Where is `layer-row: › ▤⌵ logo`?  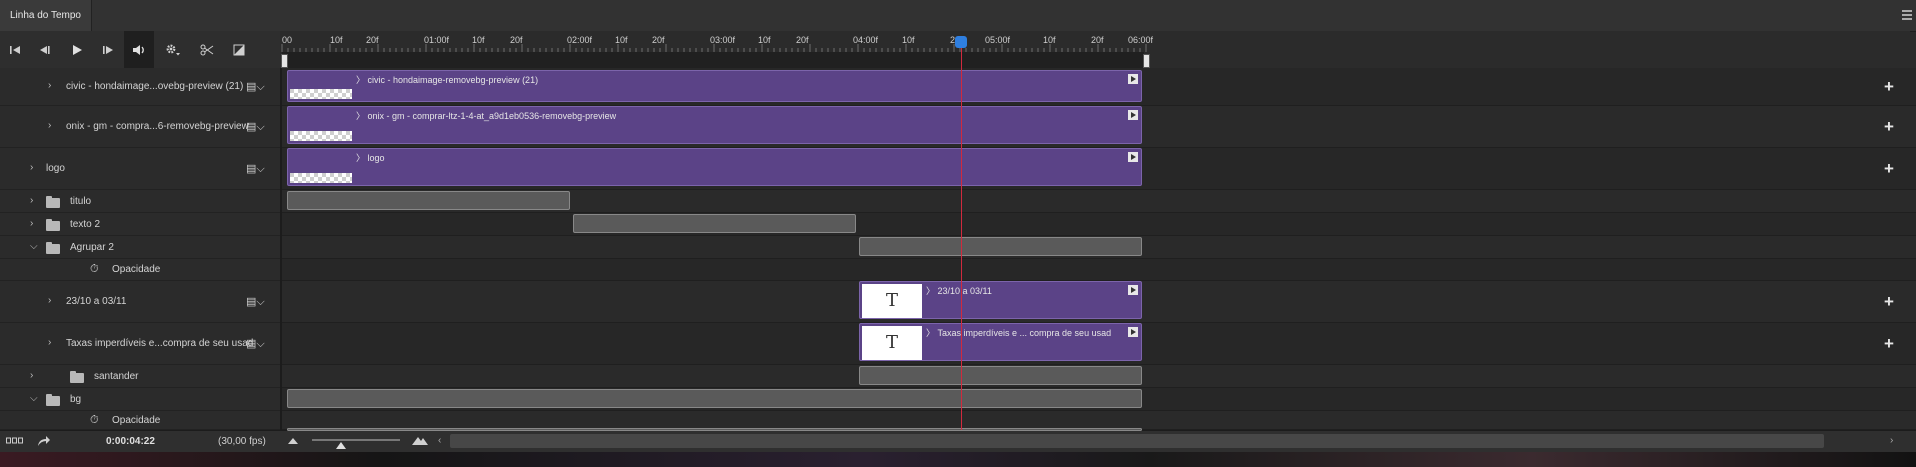 layer-row: › ▤⌵ logo is located at coordinates (140, 169).